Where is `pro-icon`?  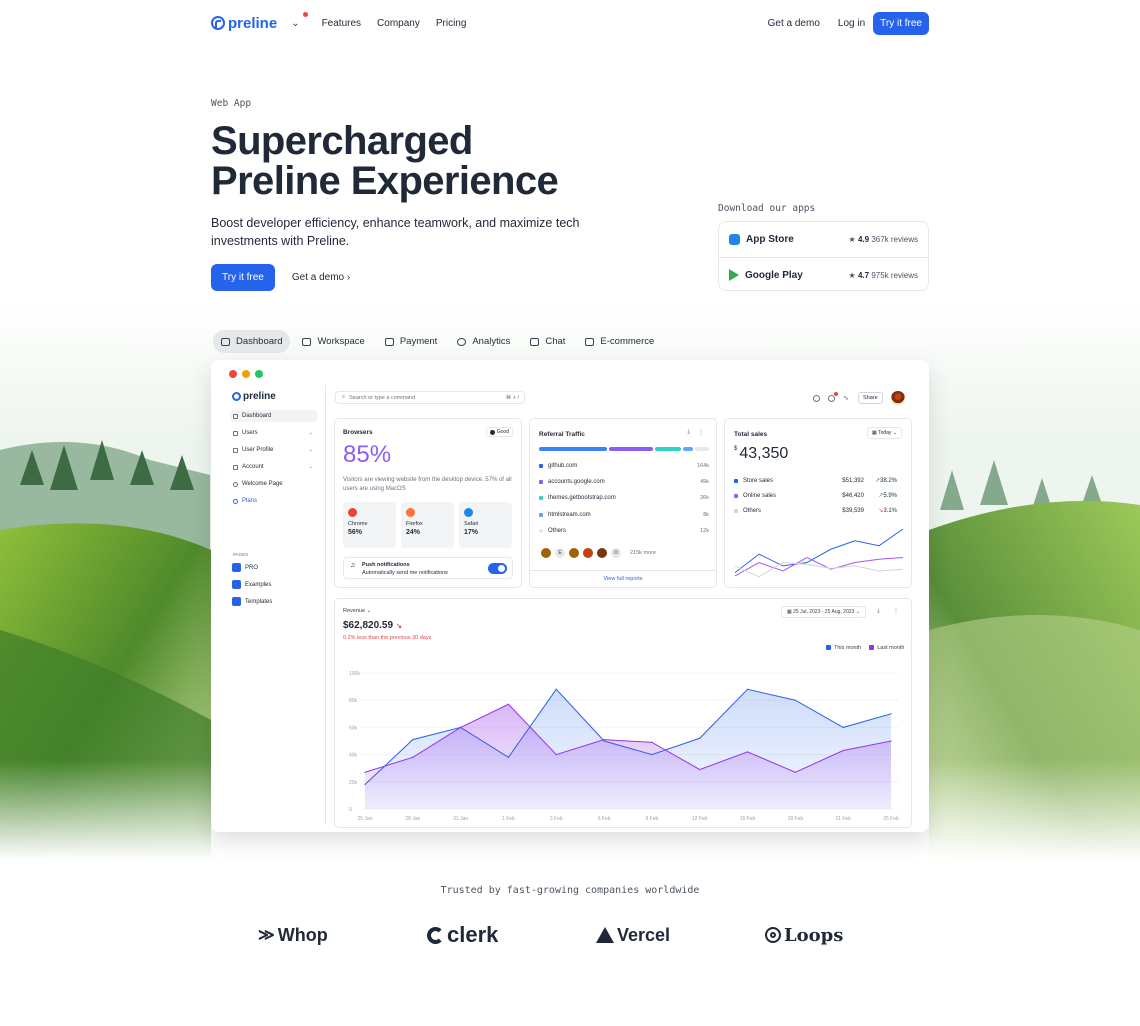
pro-icon is located at coordinates (236, 567).